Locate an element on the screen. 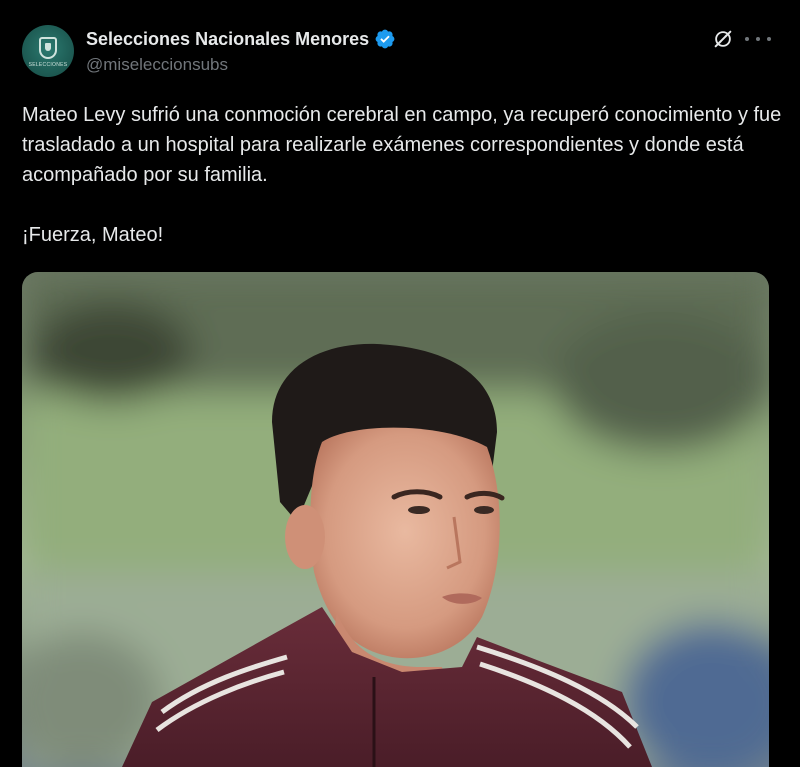 The height and width of the screenshot is (767, 800). grok-icon is located at coordinates (723, 39).